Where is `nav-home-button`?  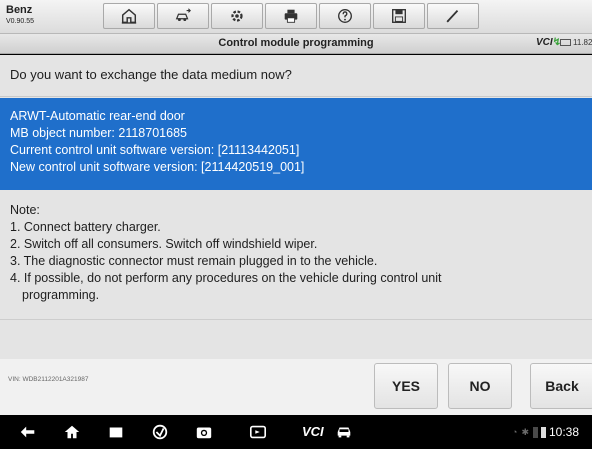
nav-home-button is located at coordinates (72, 432).